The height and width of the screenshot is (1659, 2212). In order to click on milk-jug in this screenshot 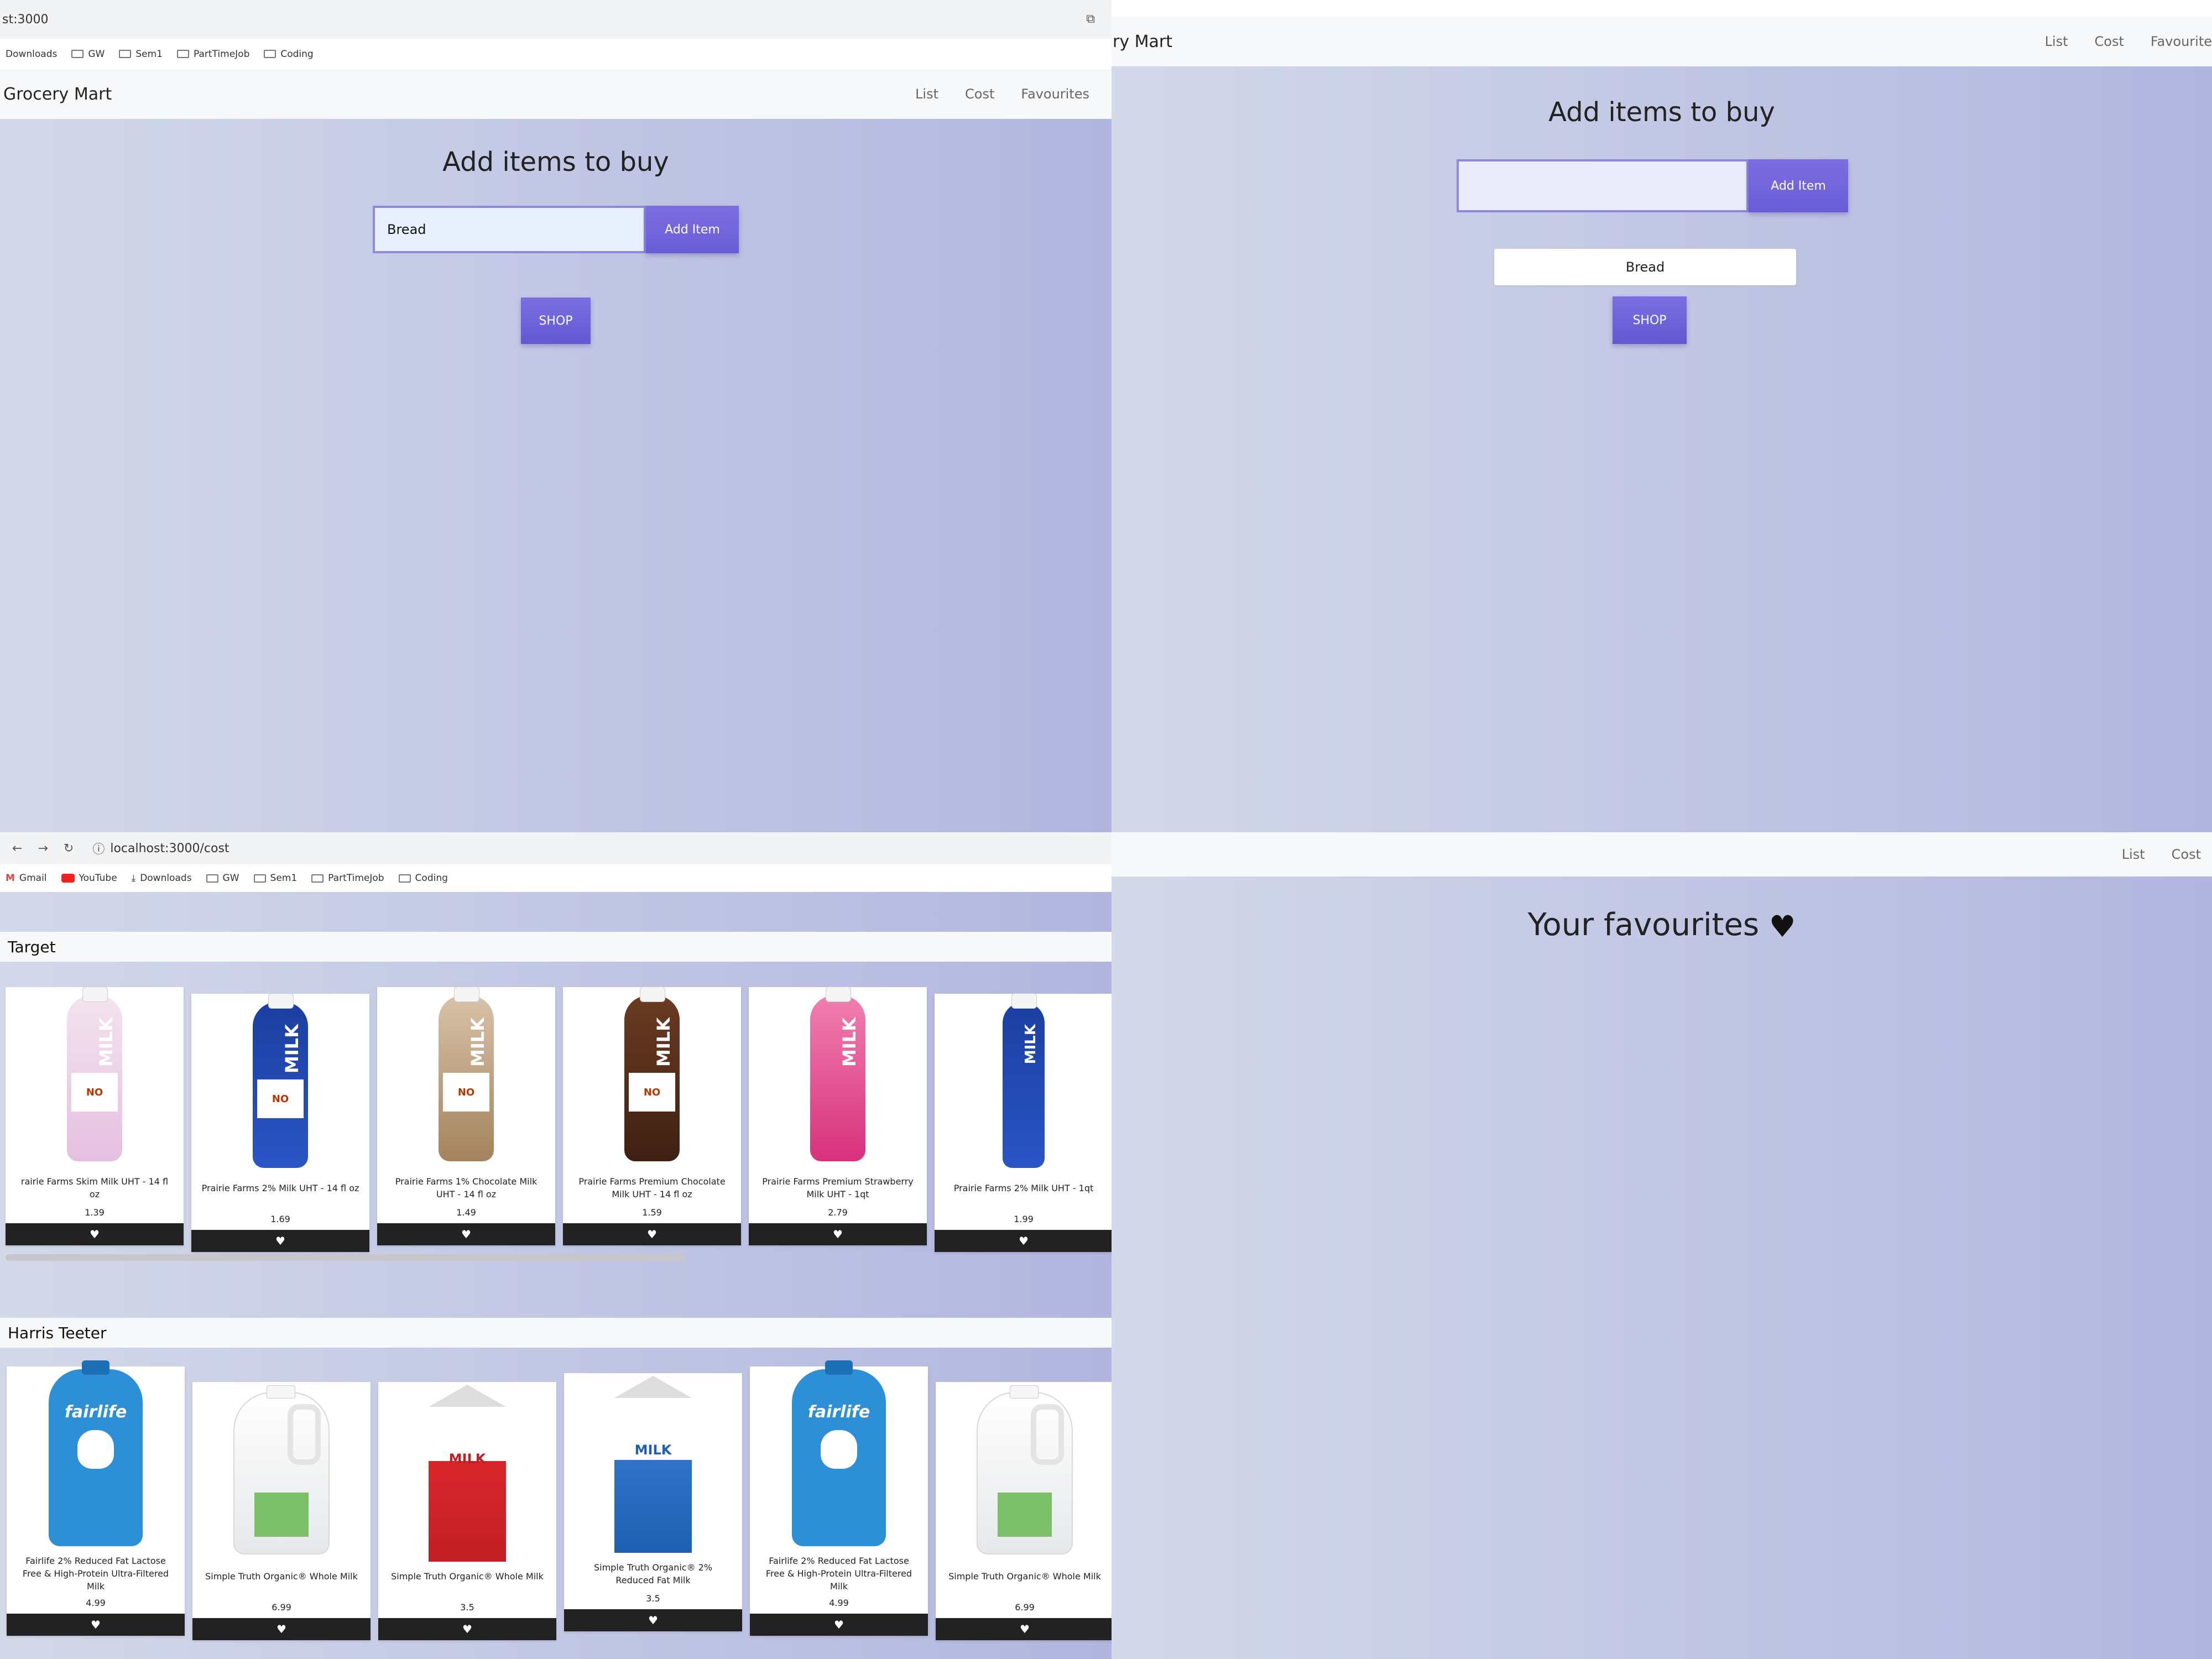, I will do `click(1025, 1469)`.